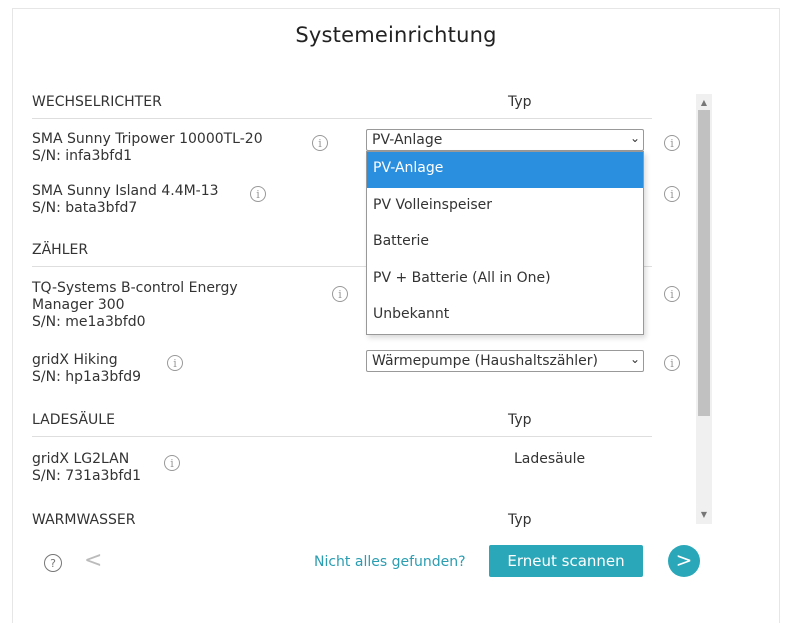  What do you see at coordinates (60, 250) in the screenshot?
I see `section-heading-meter: ZÄHLER` at bounding box center [60, 250].